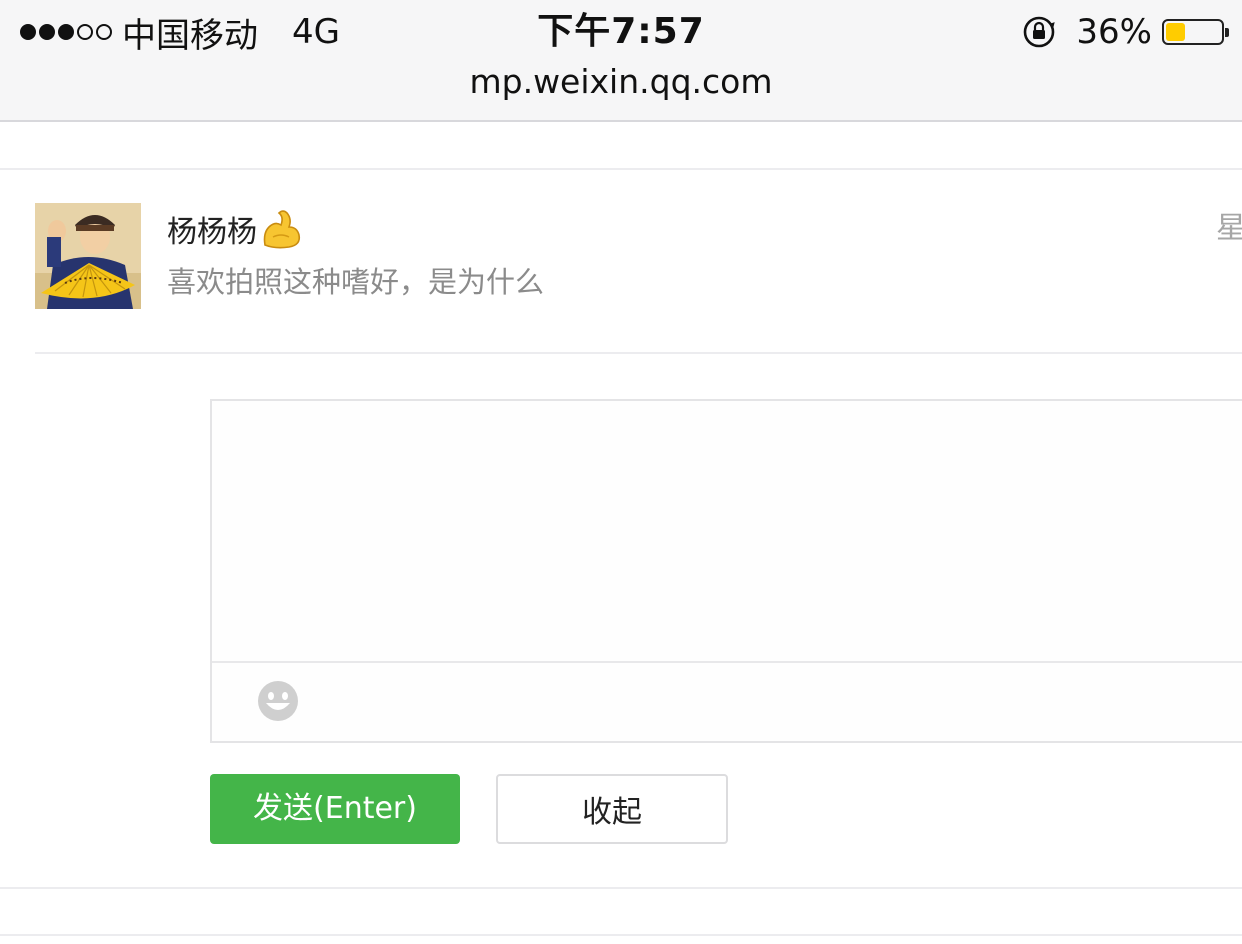  I want to click on muscle-icon, so click(282, 229).